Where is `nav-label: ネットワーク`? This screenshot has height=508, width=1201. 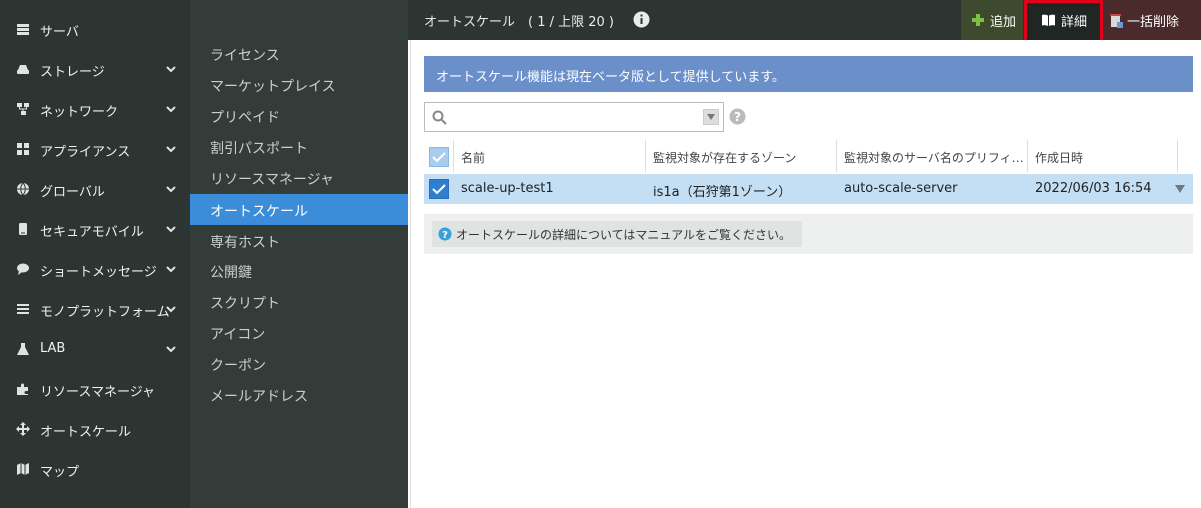
nav-label: ネットワーク is located at coordinates (79, 112).